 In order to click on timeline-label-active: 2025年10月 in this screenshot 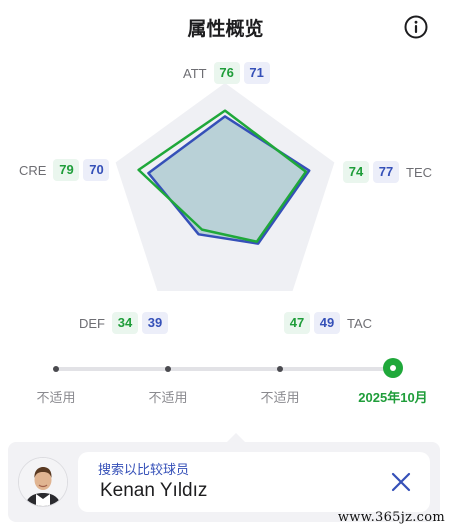, I will do `click(393, 397)`.